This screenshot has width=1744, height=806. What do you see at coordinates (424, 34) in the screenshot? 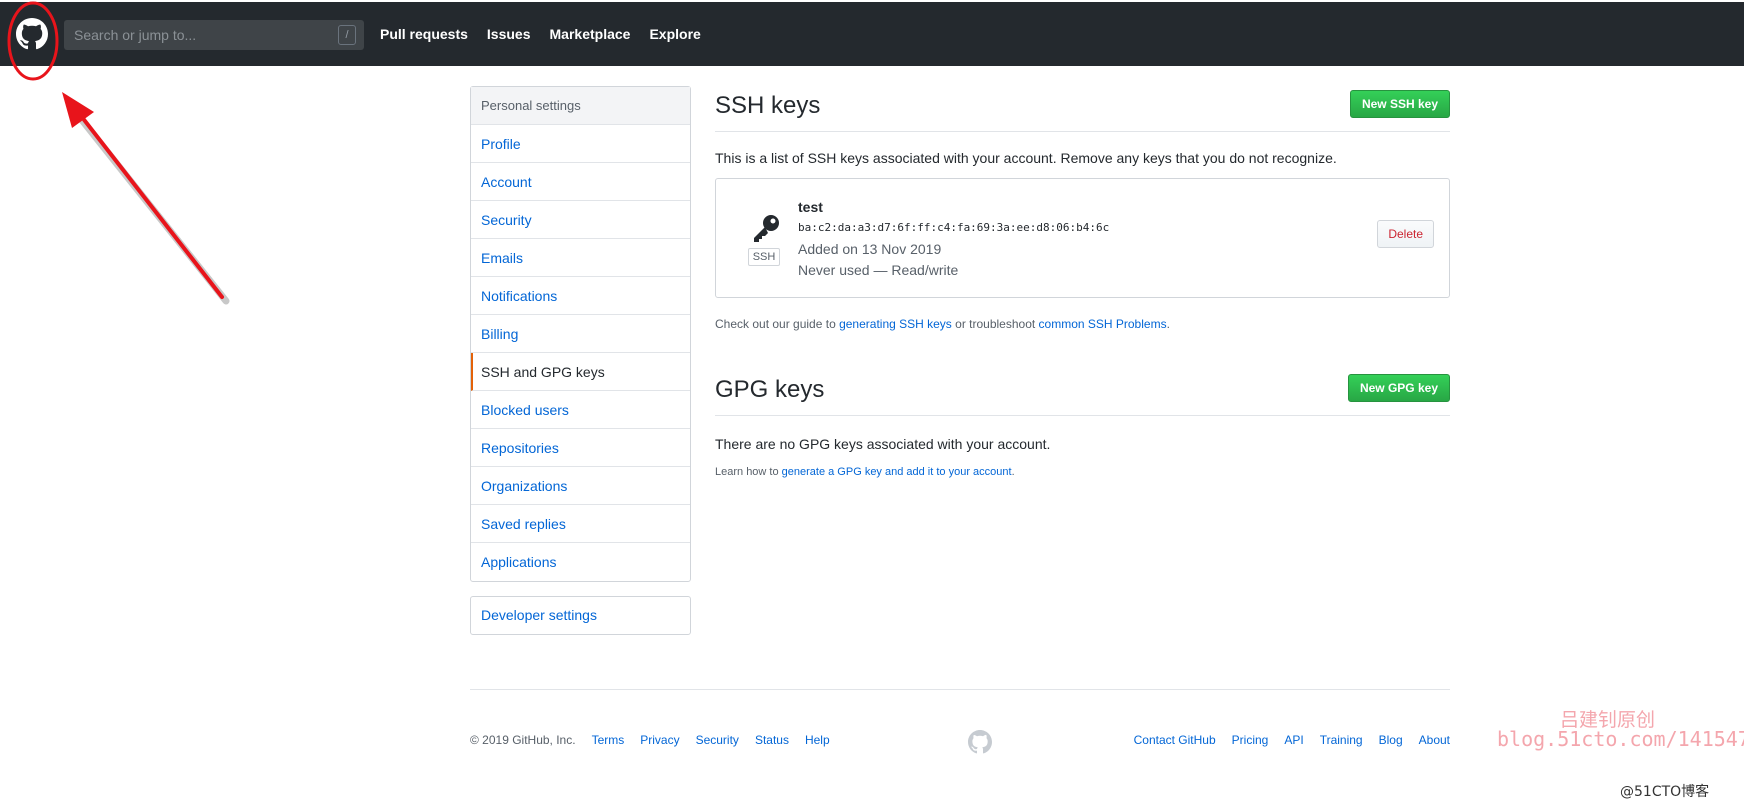
I see `nav-pull-requests: Pull requests` at bounding box center [424, 34].